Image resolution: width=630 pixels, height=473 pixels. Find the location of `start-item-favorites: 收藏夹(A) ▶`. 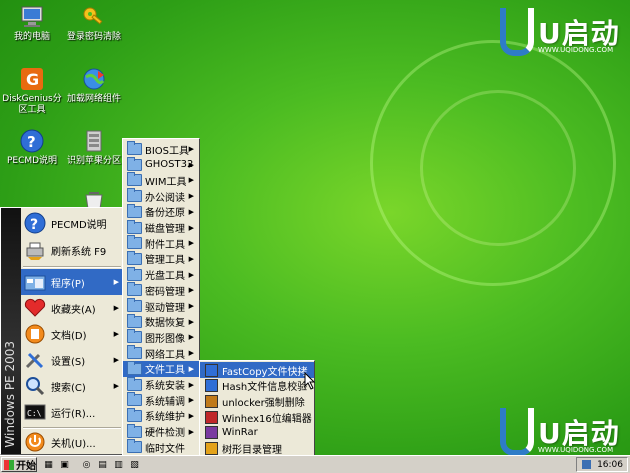

start-item-favorites: 收藏夹(A) ▶ is located at coordinates (72, 308).